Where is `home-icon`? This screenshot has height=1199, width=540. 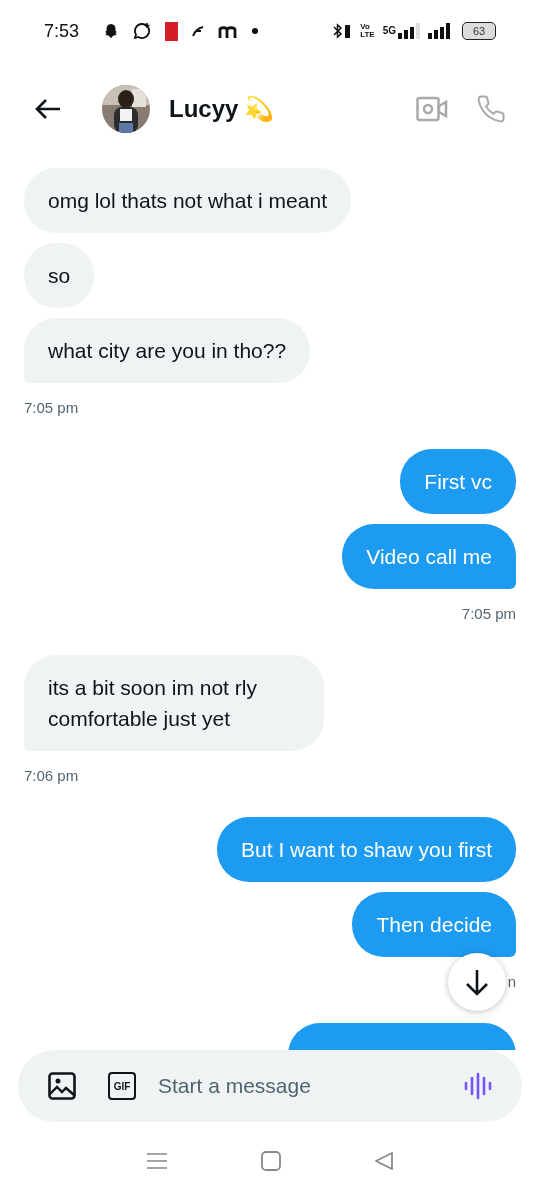
home-icon is located at coordinates (271, 1160).